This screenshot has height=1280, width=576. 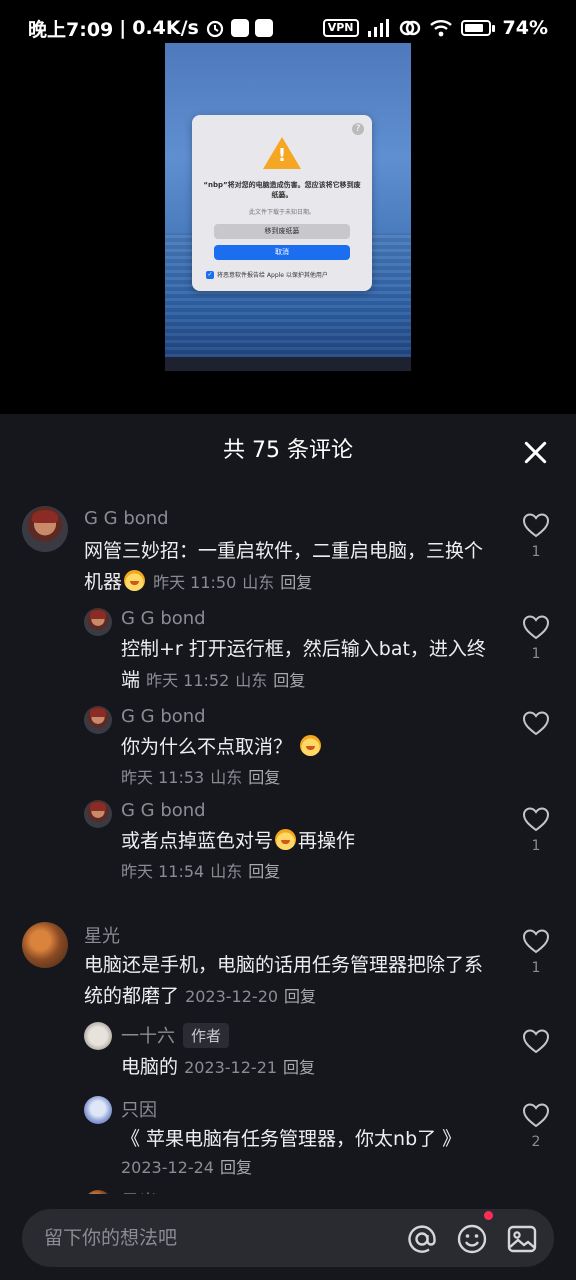 I want to click on battery-percent: 74%, so click(x=525, y=28).